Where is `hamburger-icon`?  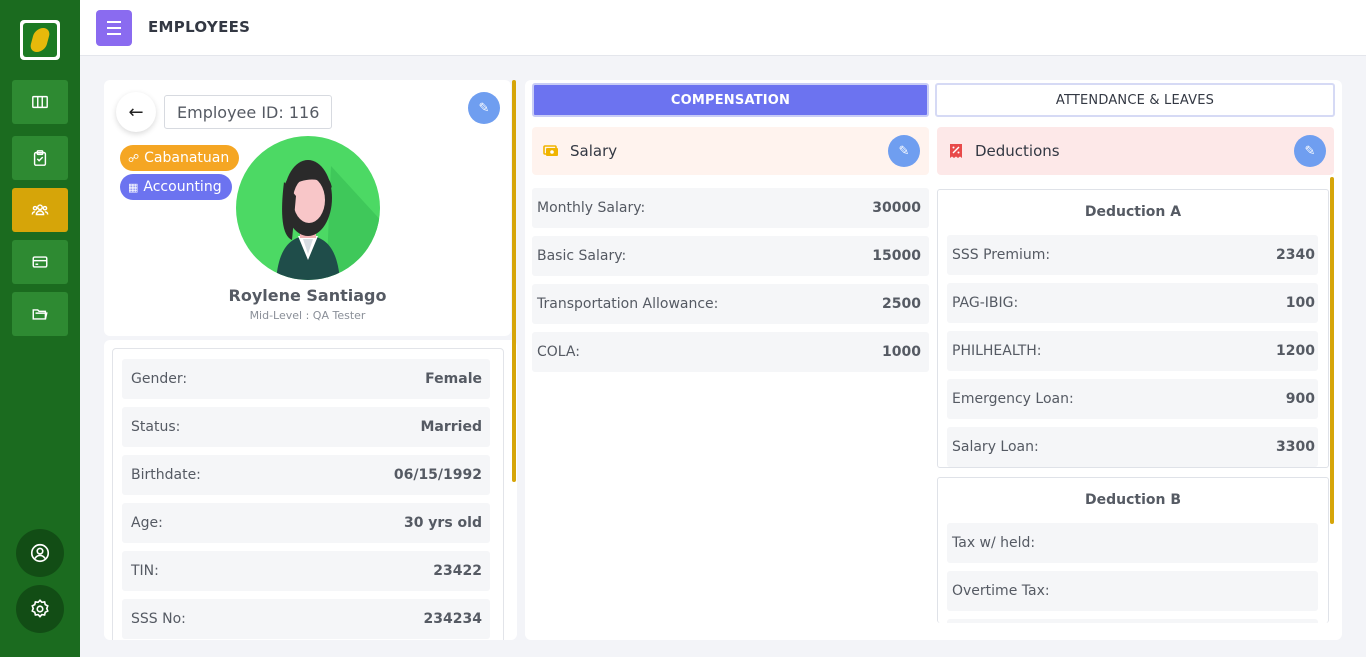
hamburger-icon is located at coordinates (114, 28).